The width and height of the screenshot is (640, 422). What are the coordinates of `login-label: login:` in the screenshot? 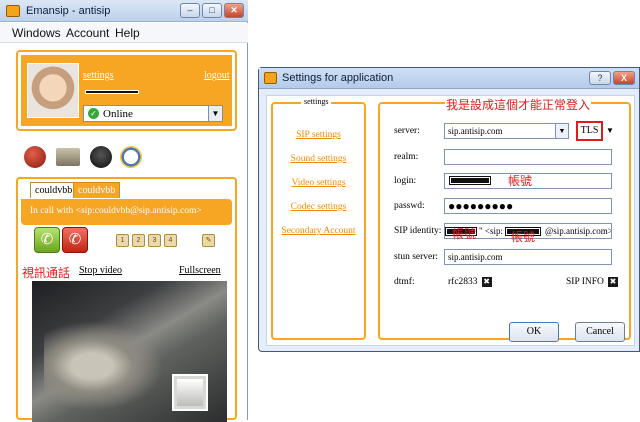 It's located at (405, 181).